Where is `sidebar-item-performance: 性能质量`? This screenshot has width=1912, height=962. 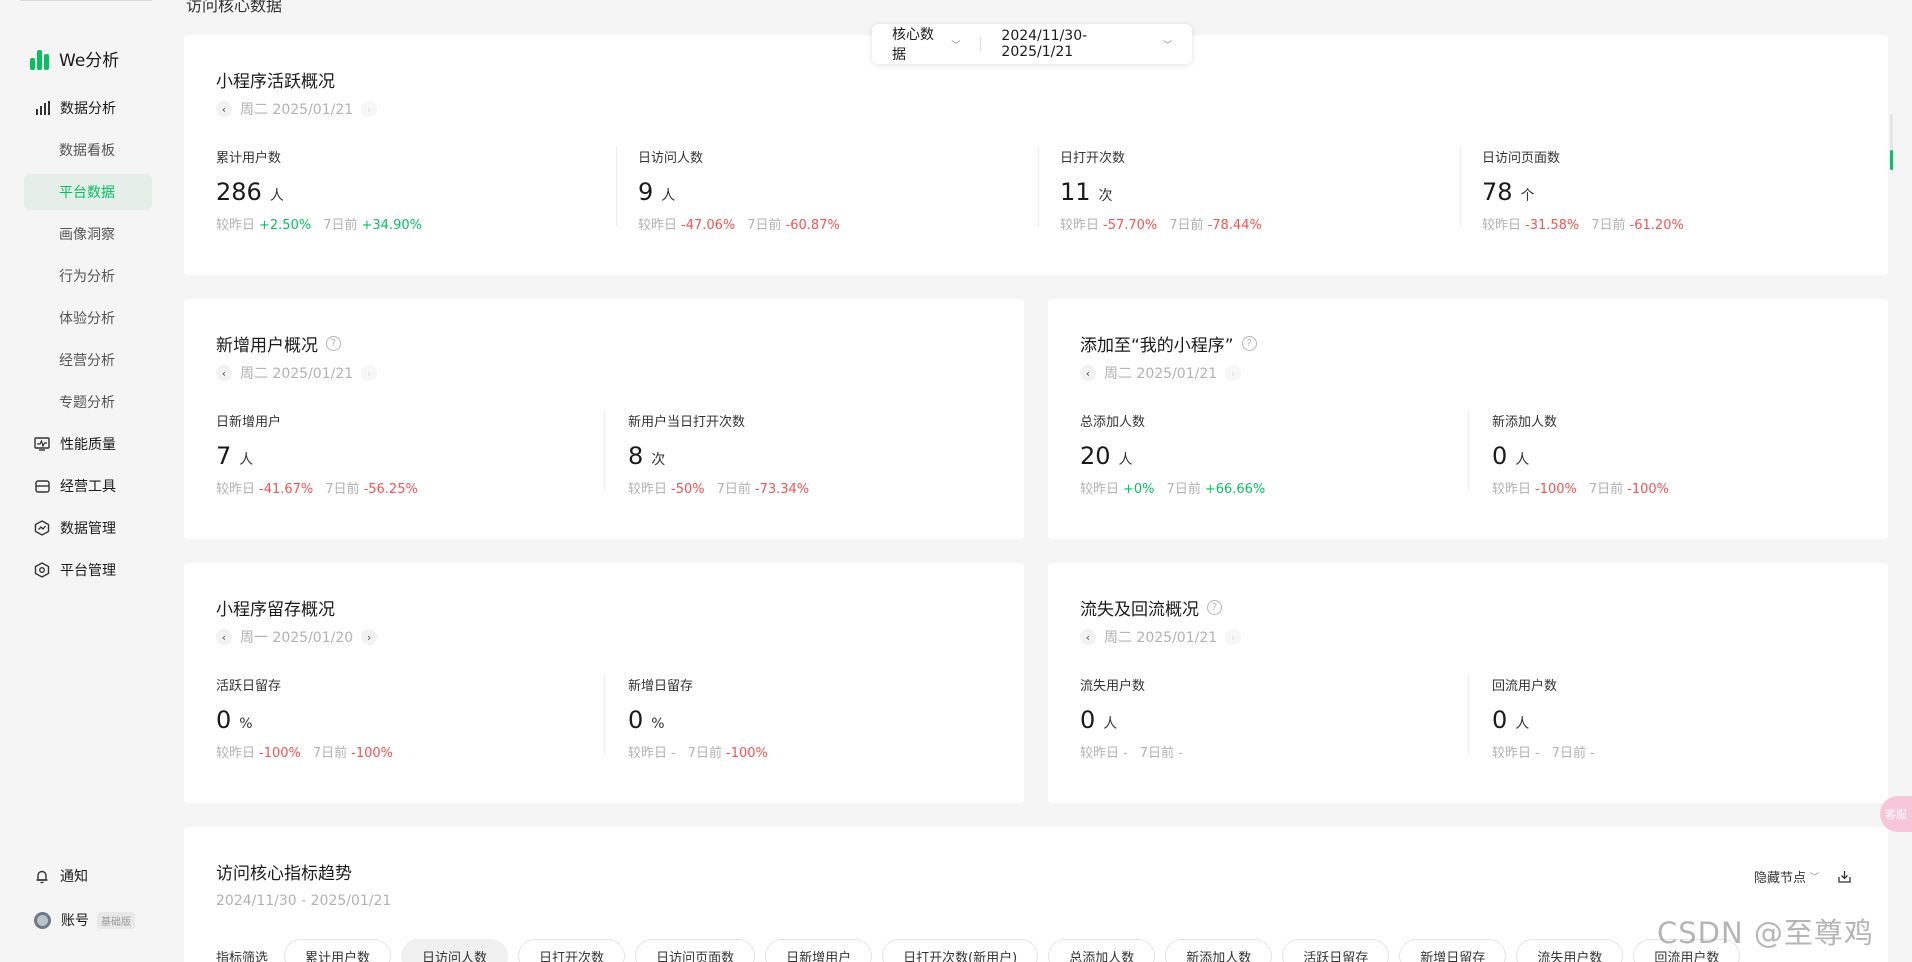
sidebar-item-performance: 性能质量 is located at coordinates (88, 444).